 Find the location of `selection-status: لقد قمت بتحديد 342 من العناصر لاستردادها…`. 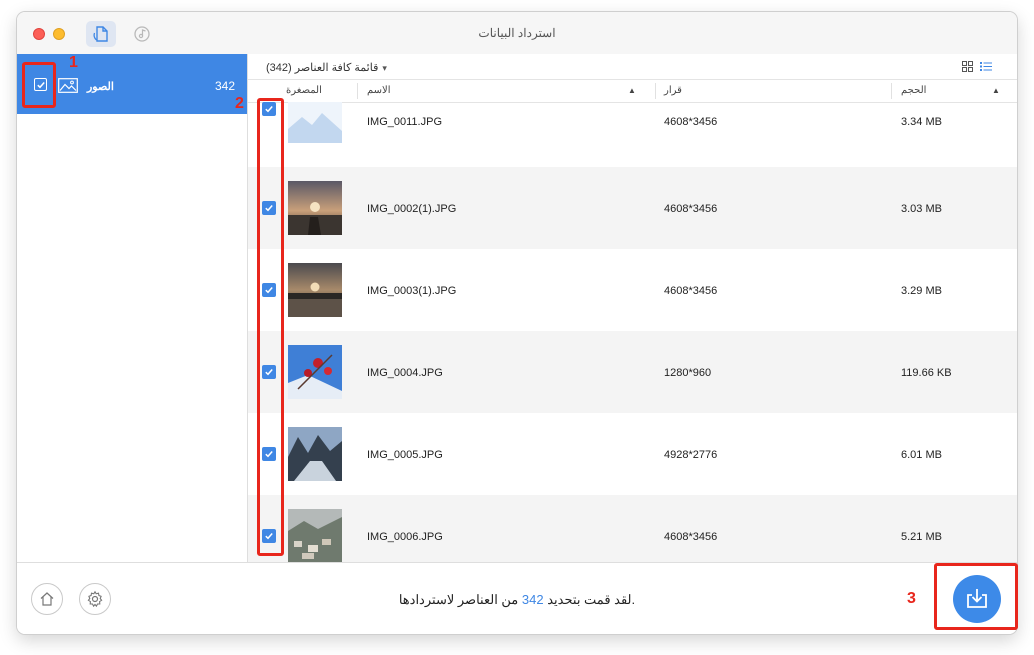

selection-status: لقد قمت بتحديد 342 من العناصر لاستردادها… is located at coordinates (517, 600).